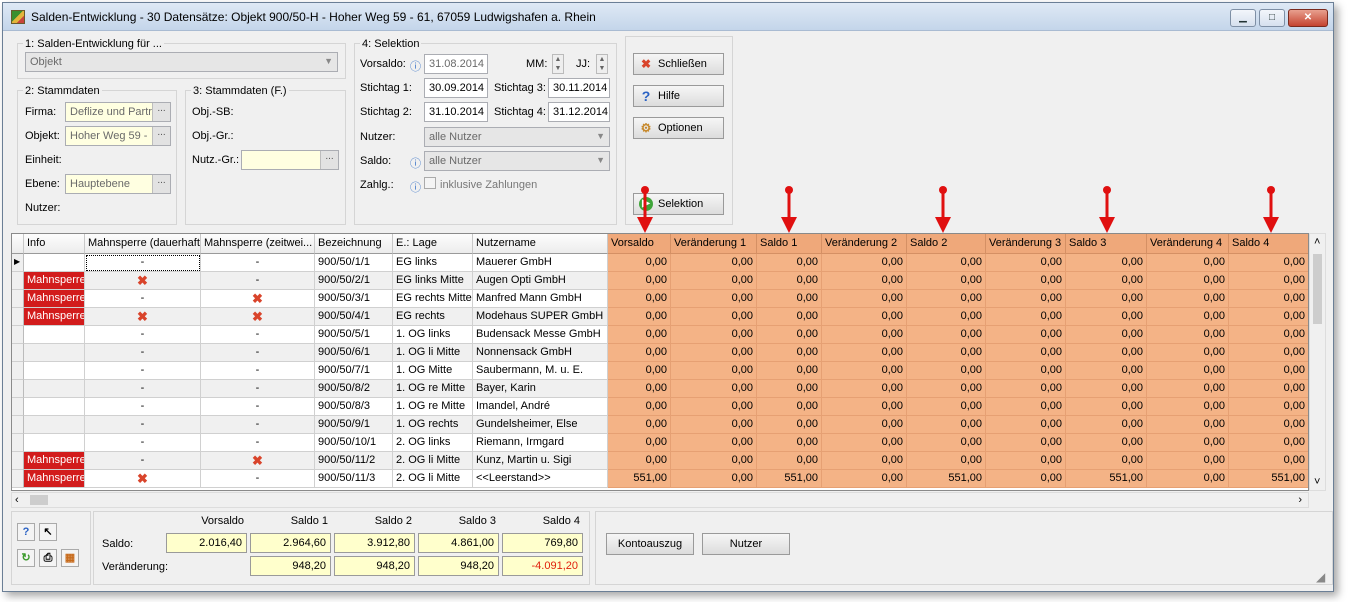  What do you see at coordinates (517, 161) in the screenshot?
I see `saldo-select: alle Nutzer ▼` at bounding box center [517, 161].